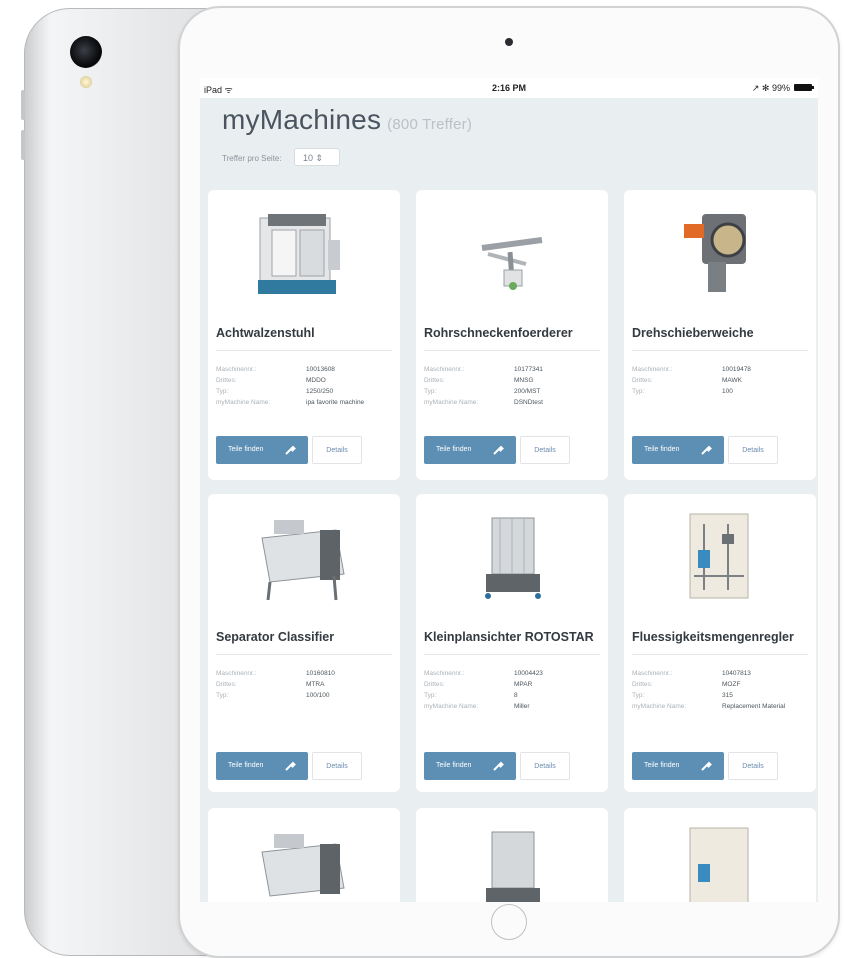  I want to click on spec-row: myMachine Name: Replacement Material, so click(721, 708).